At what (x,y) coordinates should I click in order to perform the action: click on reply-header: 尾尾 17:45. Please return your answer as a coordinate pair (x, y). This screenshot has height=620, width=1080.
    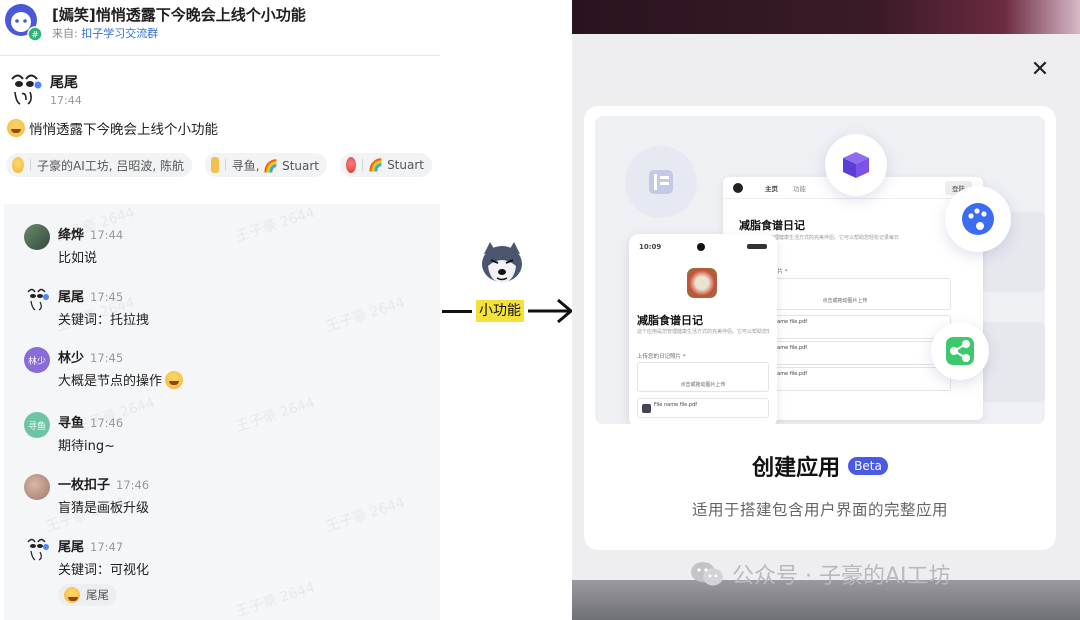
    Looking at the image, I should click on (90, 295).